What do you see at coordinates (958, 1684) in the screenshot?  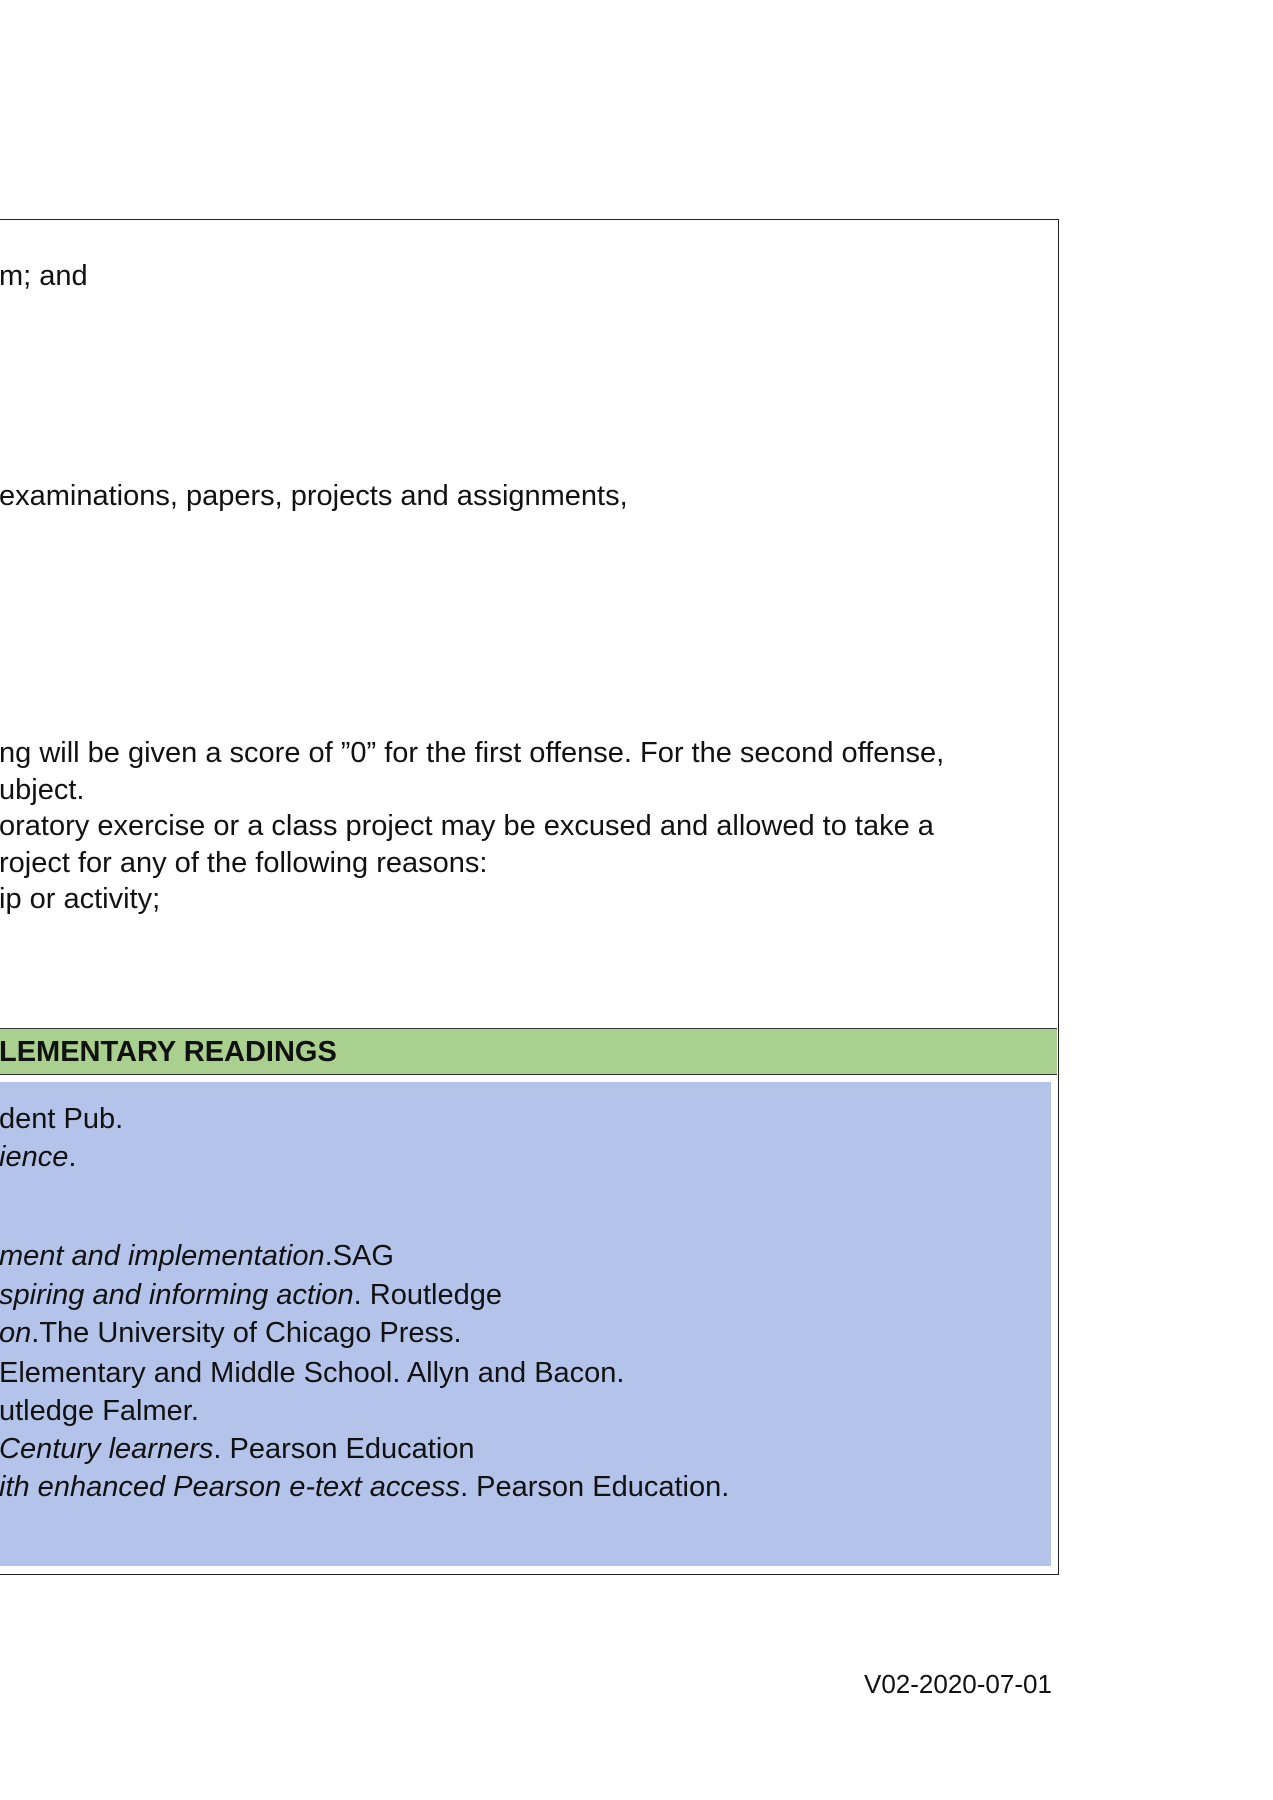 I see `version-footer: V02-2020-07-01` at bounding box center [958, 1684].